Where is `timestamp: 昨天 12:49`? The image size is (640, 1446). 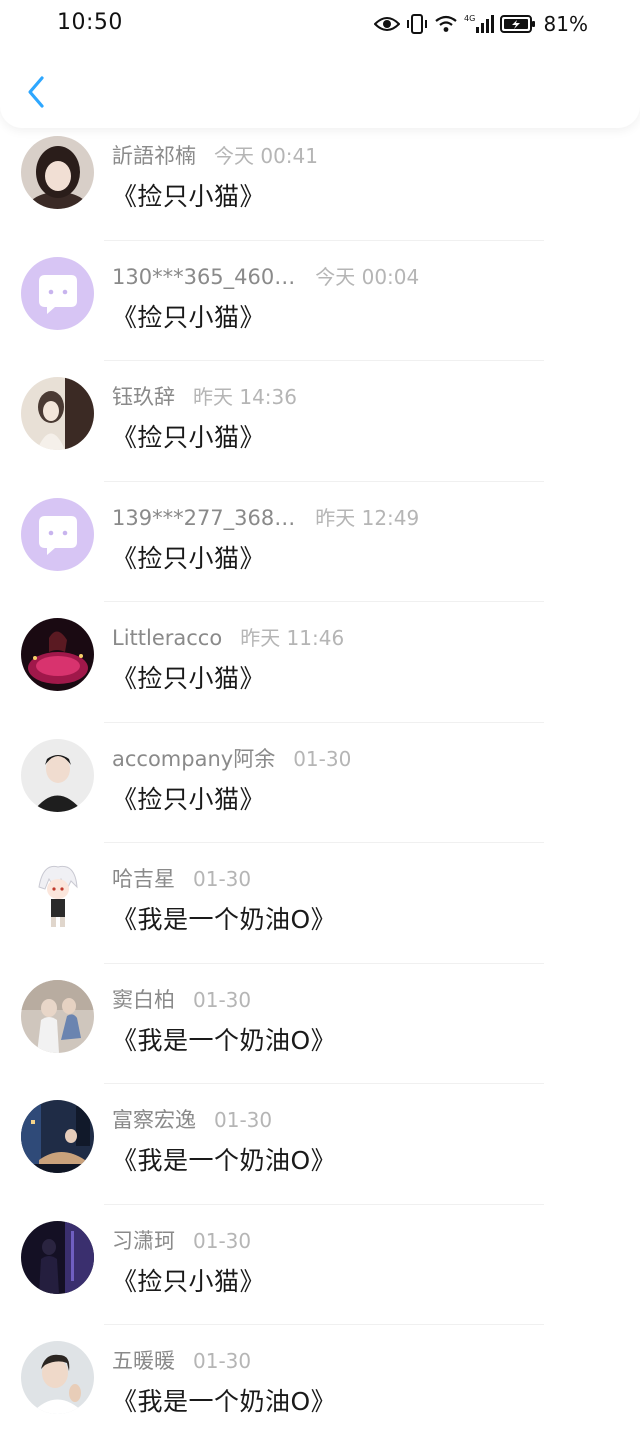 timestamp: 昨天 12:49 is located at coordinates (367, 517).